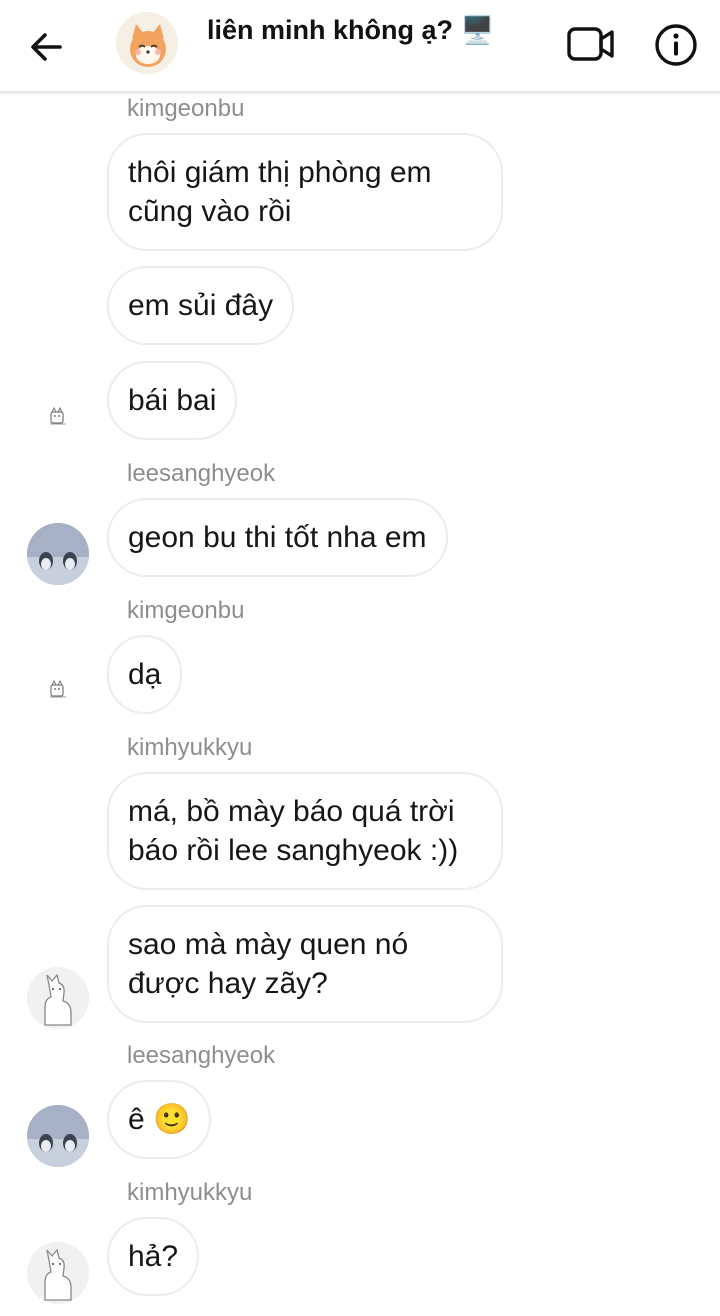 The image size is (720, 1316). Describe the element at coordinates (280, 172) in the screenshot. I see `message-line: thôi giám thị phòng em` at that location.